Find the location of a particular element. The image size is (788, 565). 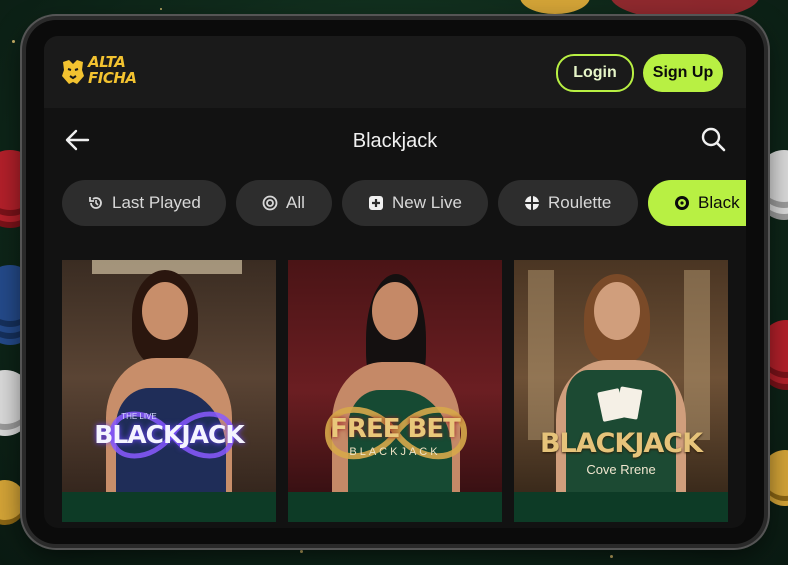

plus-square-icon is located at coordinates (376, 203).